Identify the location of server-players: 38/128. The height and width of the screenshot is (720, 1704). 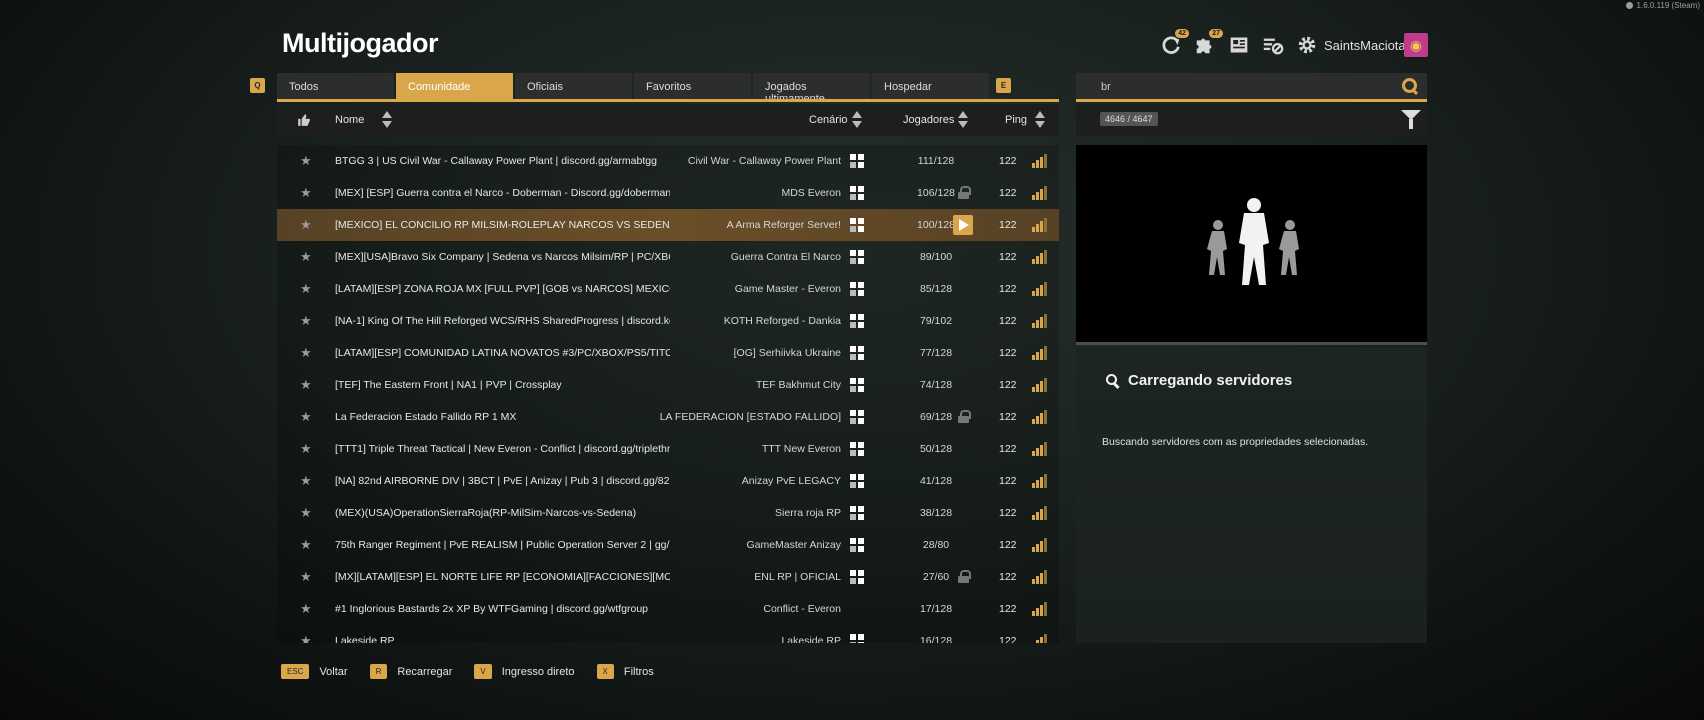
(936, 513).